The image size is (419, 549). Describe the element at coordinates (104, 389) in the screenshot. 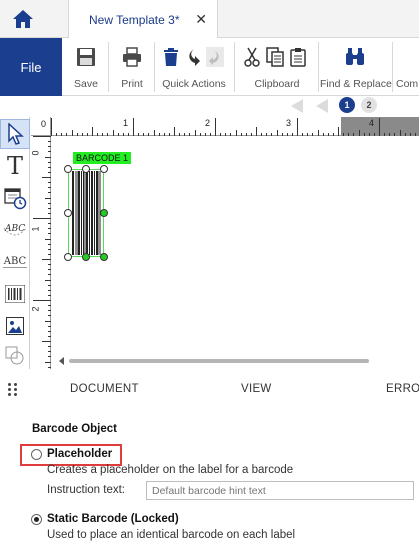

I see `tab-document: DOCUMENT` at that location.